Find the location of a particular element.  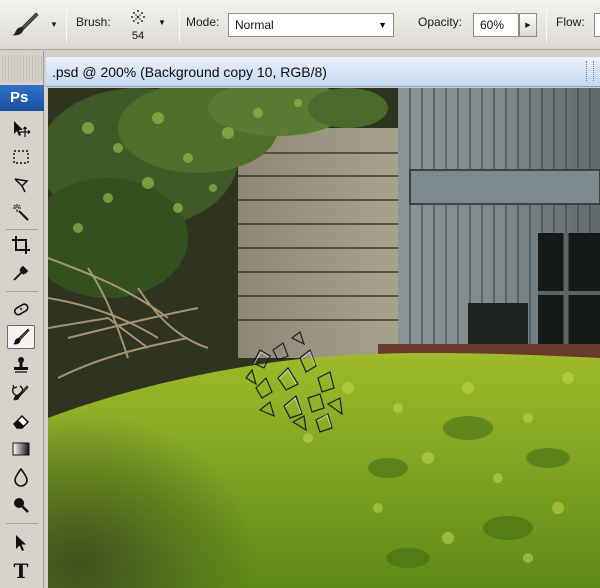

type-icon: T is located at coordinates (21, 571).